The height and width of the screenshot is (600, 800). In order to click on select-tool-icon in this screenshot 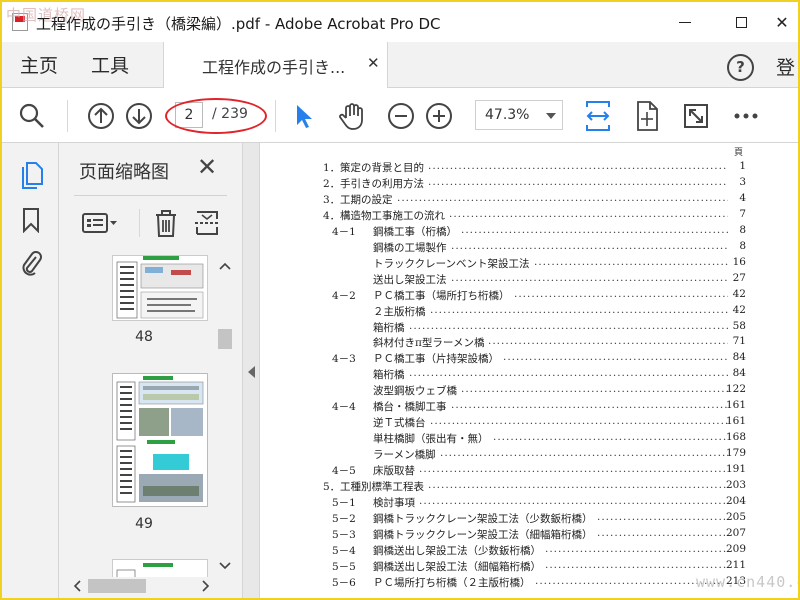, I will do `click(304, 116)`.